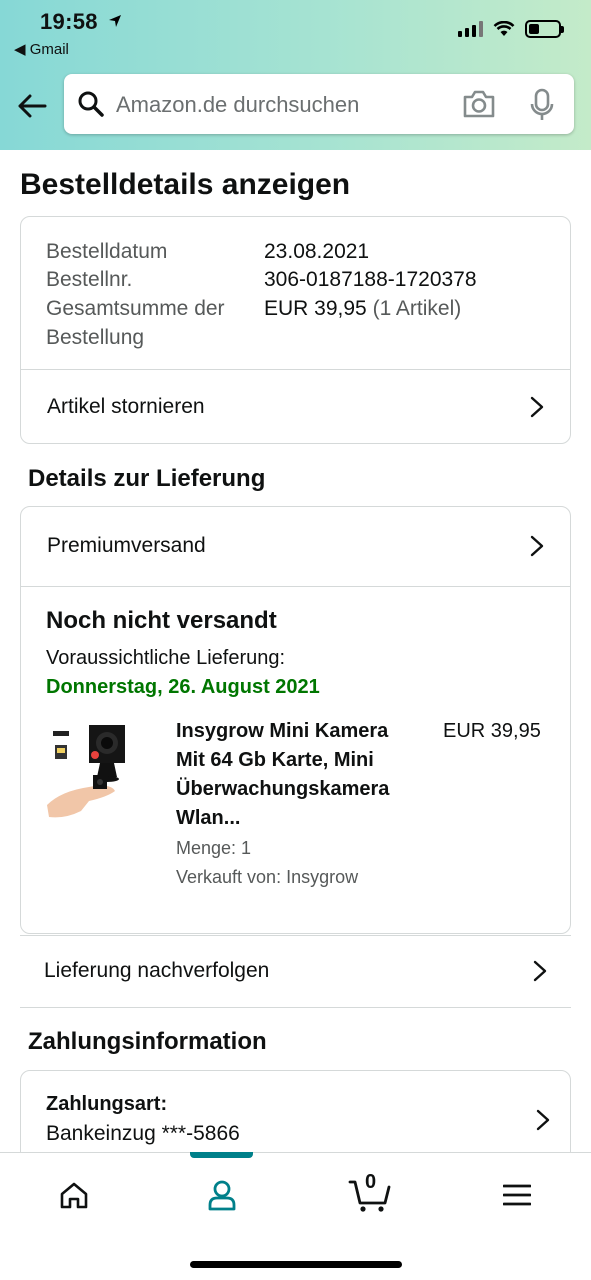  I want to click on order-number-value: 306-0187188-1720378, so click(370, 279).